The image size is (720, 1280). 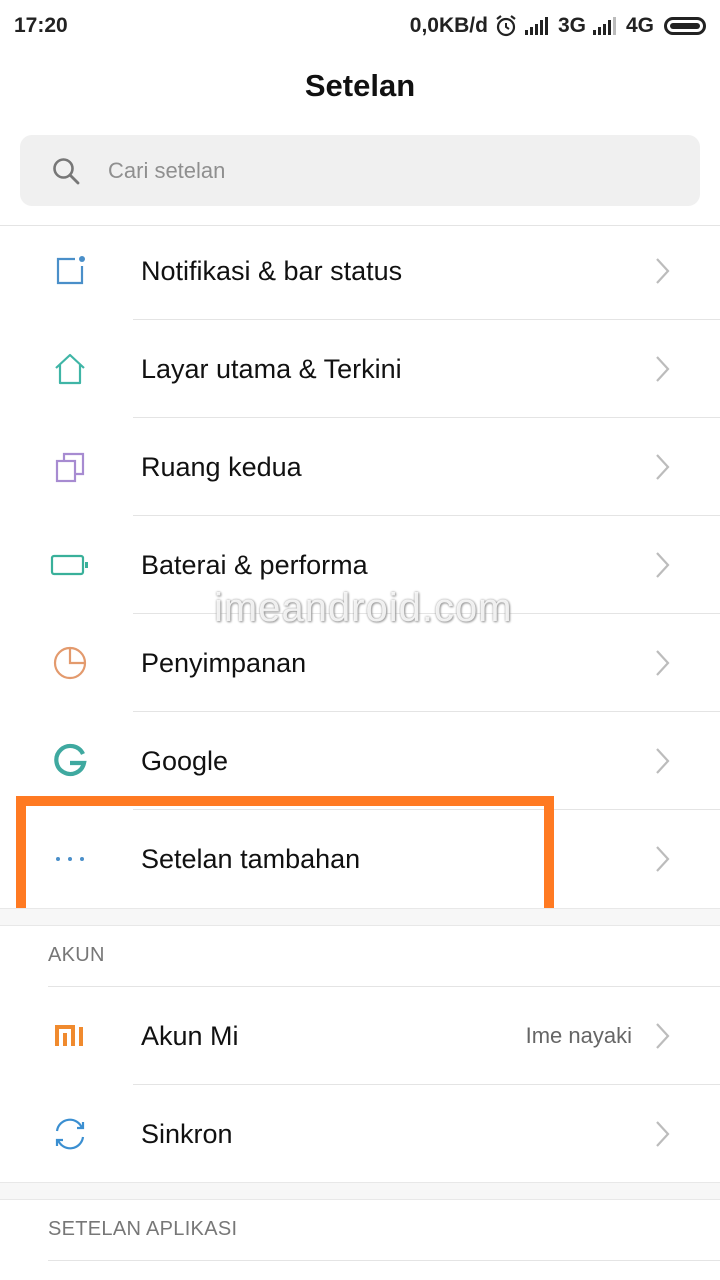 I want to click on account-name-value: Ime nayaki, so click(x=578, y=1035).